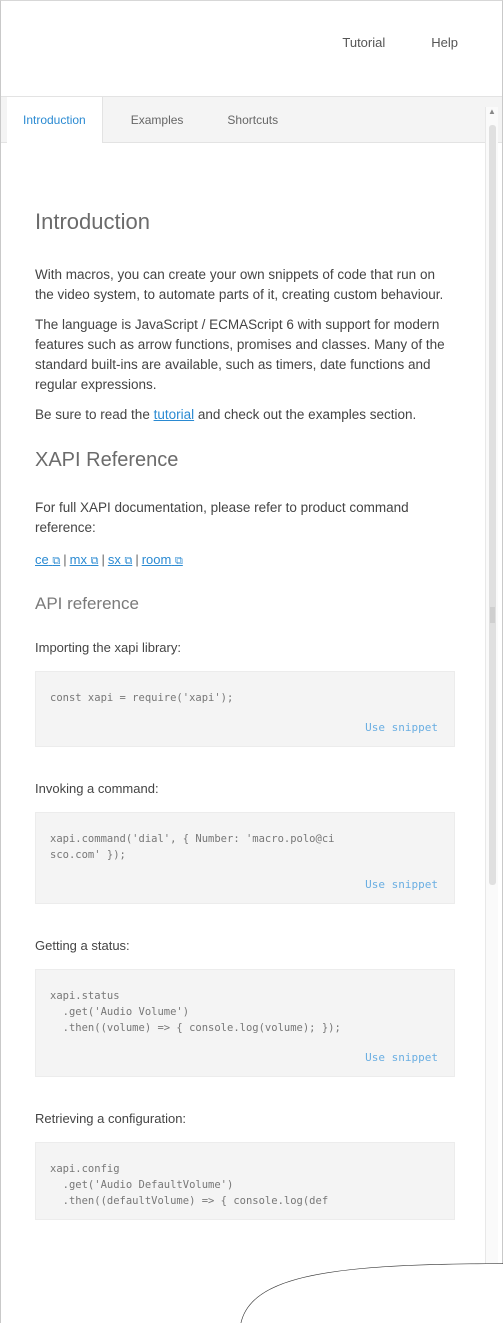 This screenshot has width=503, height=1323. What do you see at coordinates (444, 42) in the screenshot?
I see `help-link: Help` at bounding box center [444, 42].